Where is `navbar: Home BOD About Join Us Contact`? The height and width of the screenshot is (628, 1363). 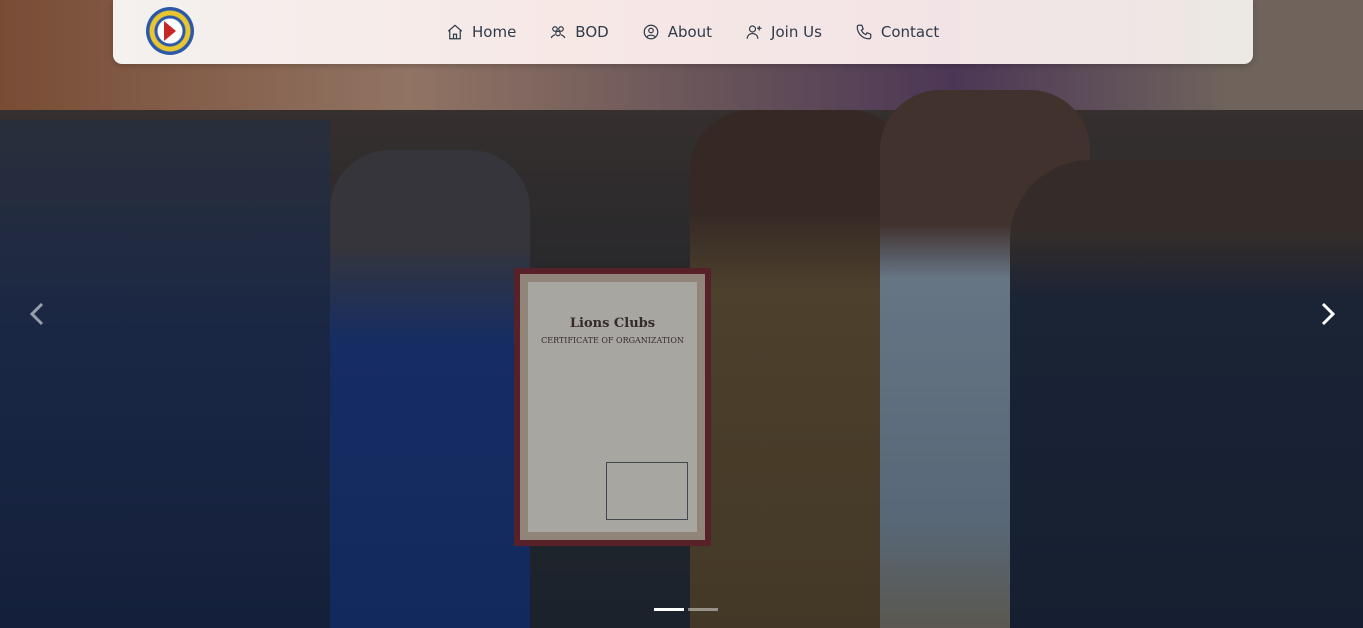
navbar: Home BOD About Join Us Contact is located at coordinates (683, 32).